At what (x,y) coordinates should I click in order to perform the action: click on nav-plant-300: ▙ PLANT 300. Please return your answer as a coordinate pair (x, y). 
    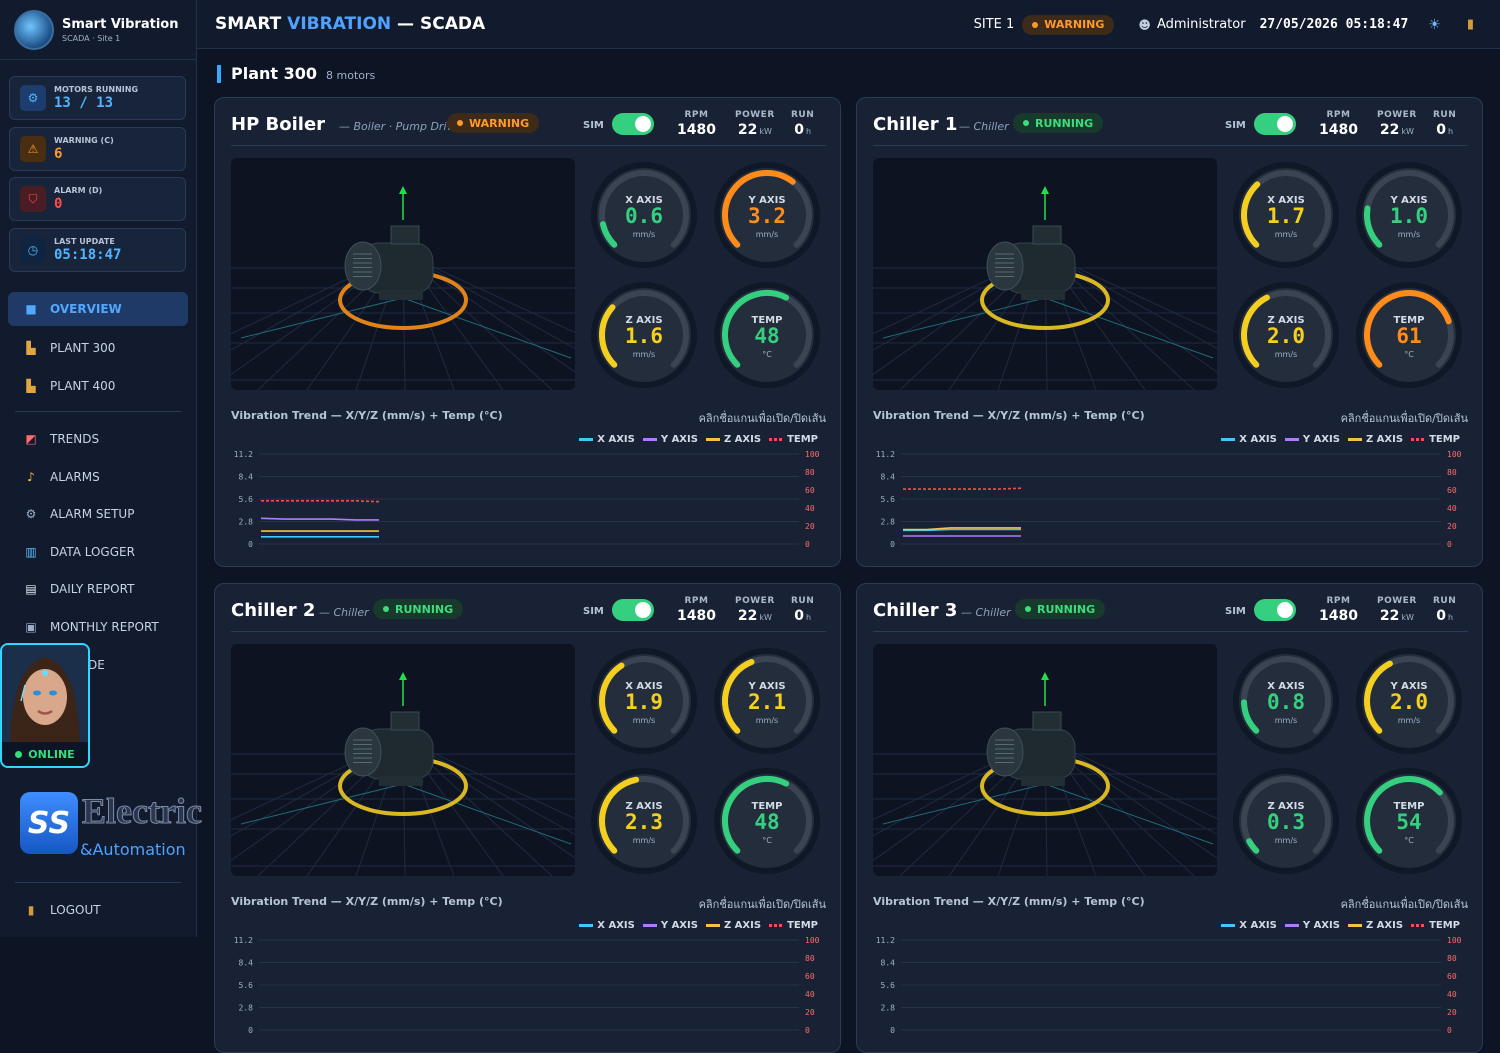
    Looking at the image, I should click on (98, 348).